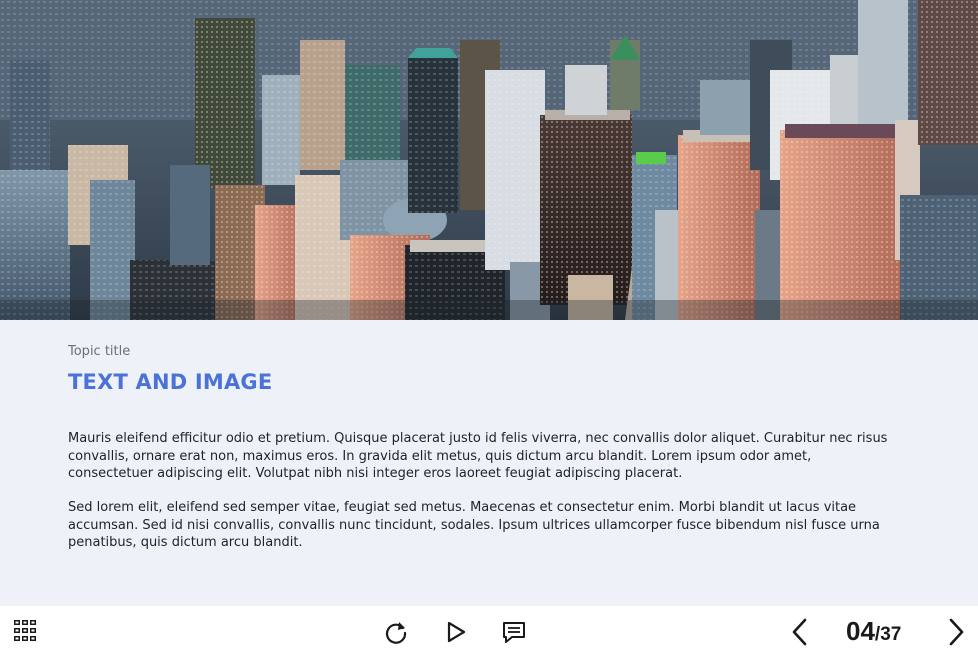 The height and width of the screenshot is (656, 978). What do you see at coordinates (860, 631) in the screenshot?
I see `current-slide-number: 04` at bounding box center [860, 631].